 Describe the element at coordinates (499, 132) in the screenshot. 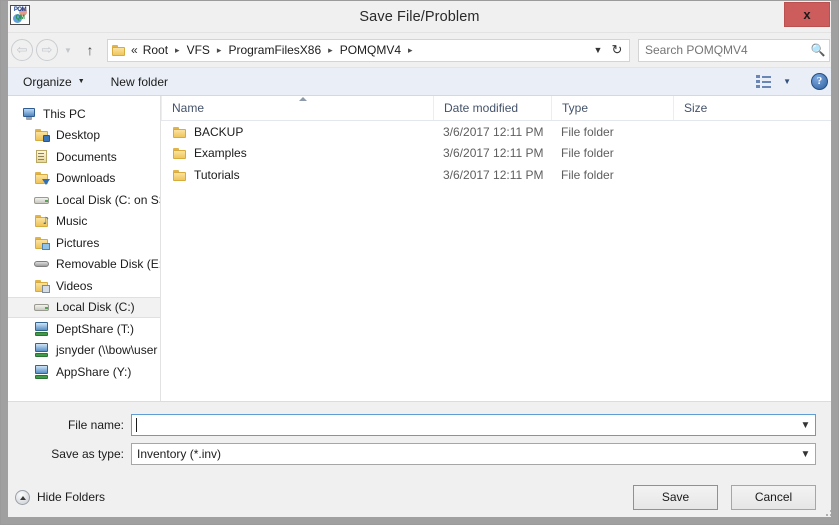

I see `table-row: BACKUP 3/6/2017 12:11 PM File folder` at that location.